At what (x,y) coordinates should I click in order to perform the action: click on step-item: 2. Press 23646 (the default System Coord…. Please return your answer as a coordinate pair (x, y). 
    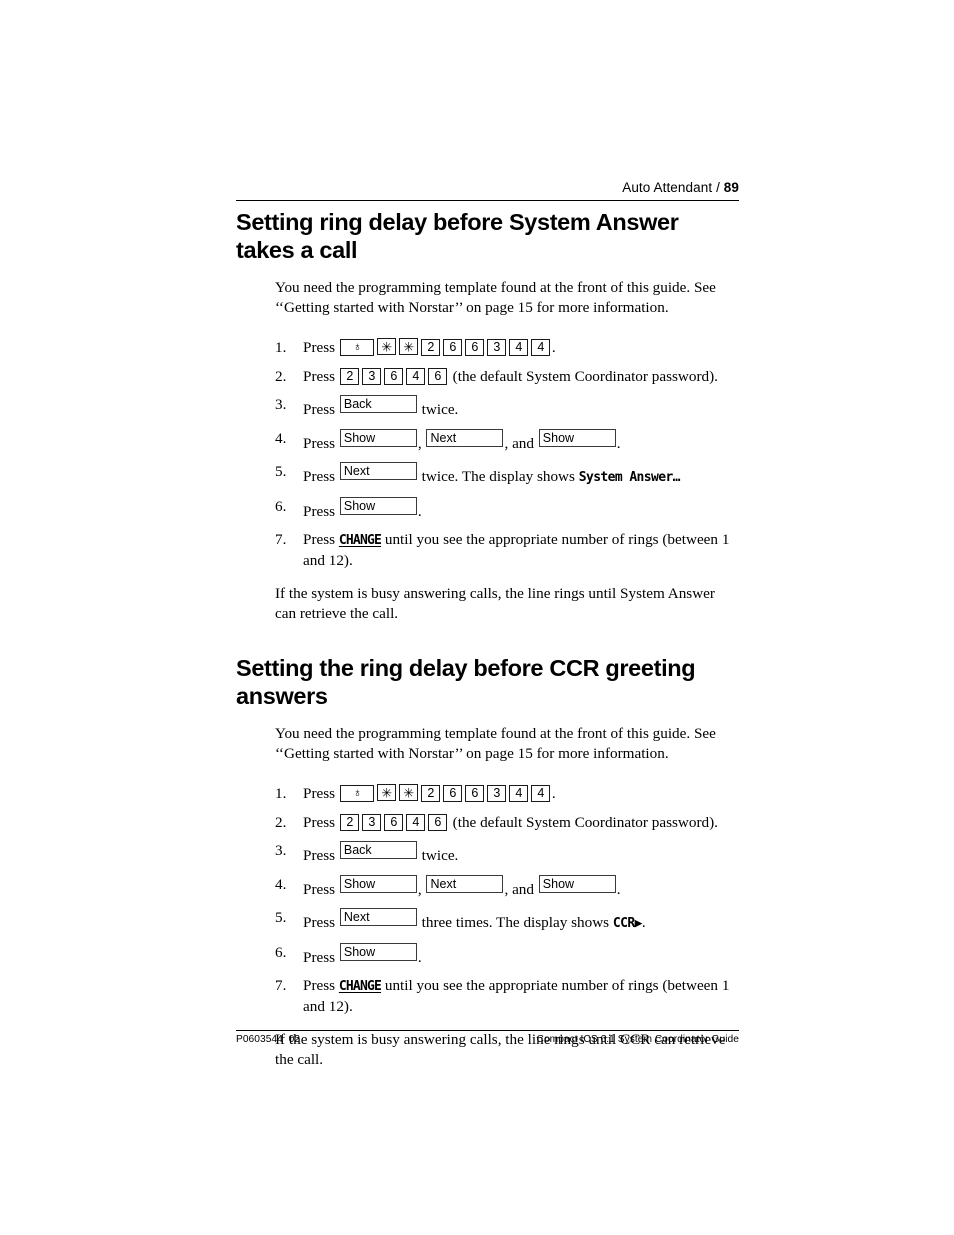
    Looking at the image, I should click on (507, 377).